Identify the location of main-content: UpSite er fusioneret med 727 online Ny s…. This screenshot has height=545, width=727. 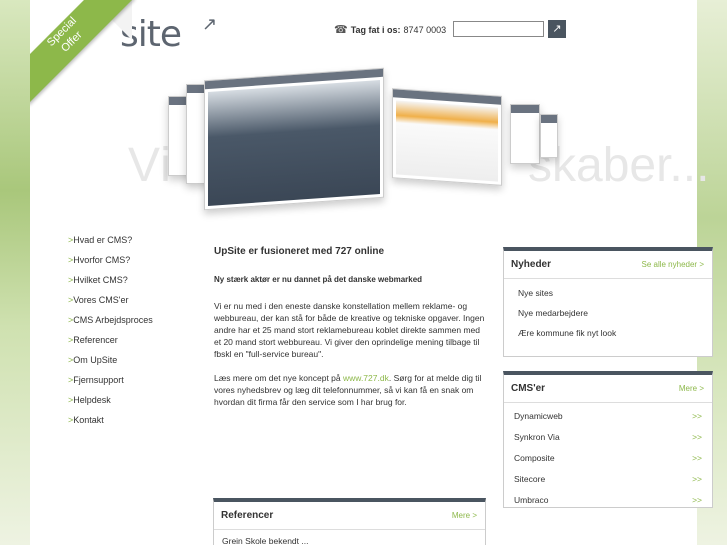
(350, 333).